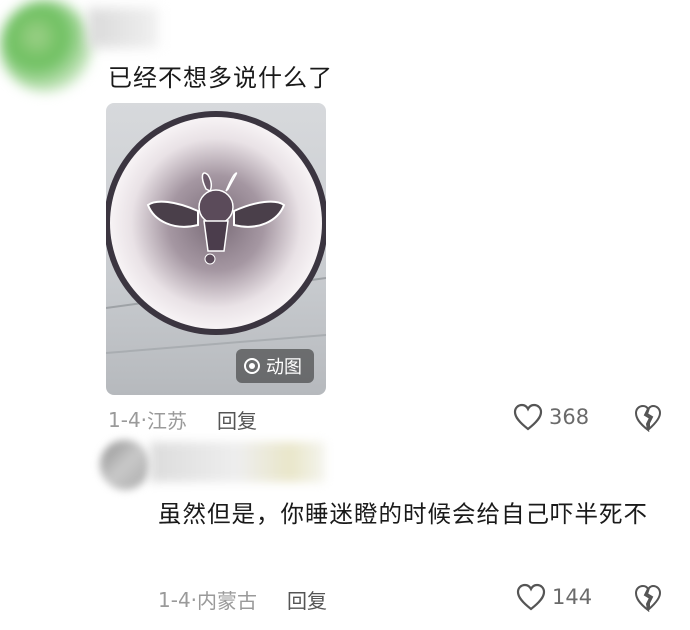  Describe the element at coordinates (569, 417) in the screenshot. I see `like-count: 368` at that location.